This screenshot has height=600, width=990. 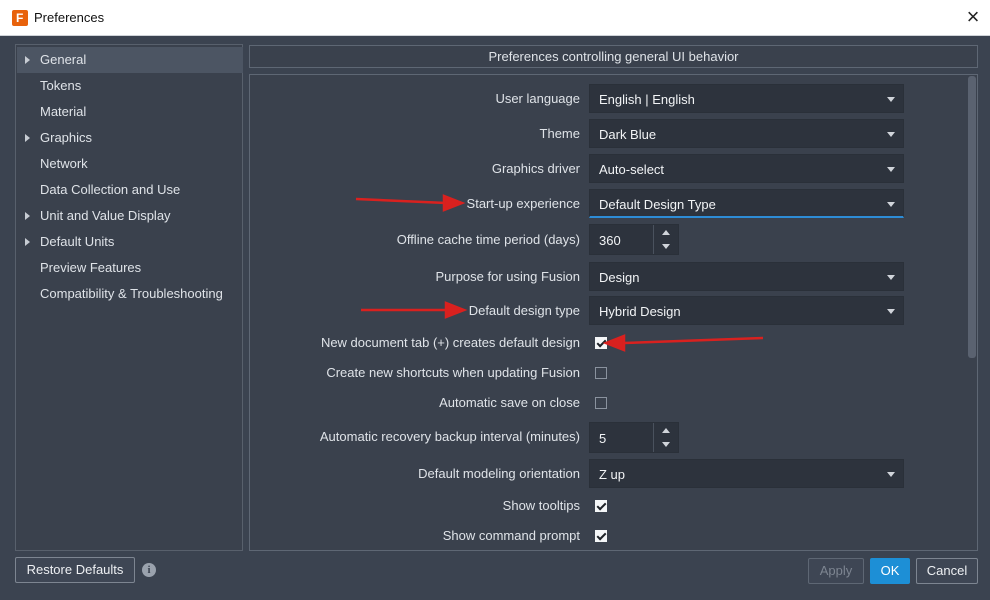 I want to click on sidebar-item-general: General, so click(x=130, y=60).